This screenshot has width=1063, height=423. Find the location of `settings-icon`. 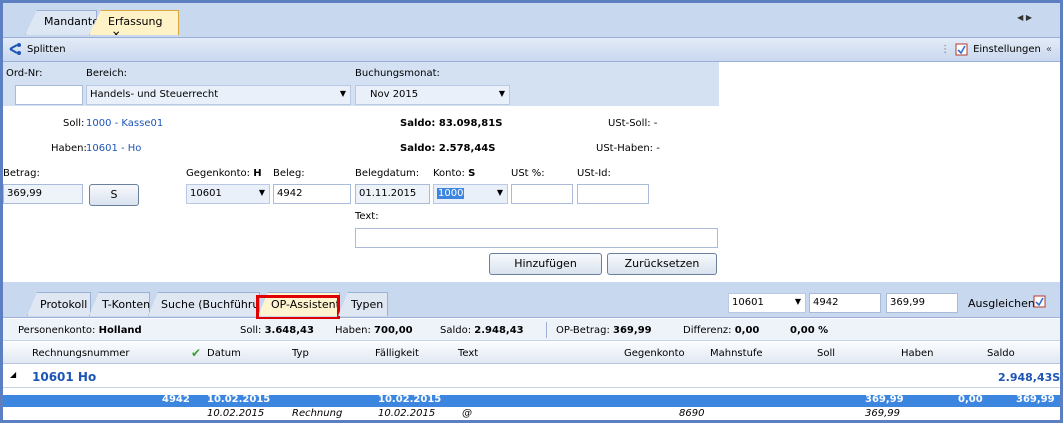

settings-icon is located at coordinates (961, 49).